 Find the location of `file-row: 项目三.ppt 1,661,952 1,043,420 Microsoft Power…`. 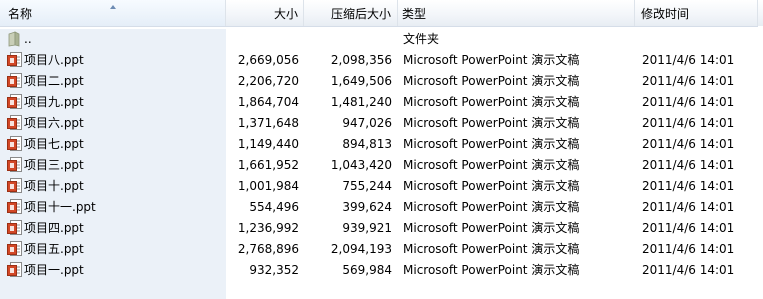

file-row: 项目三.ppt 1,661,952 1,043,420 Microsoft Power… is located at coordinates (381, 165).